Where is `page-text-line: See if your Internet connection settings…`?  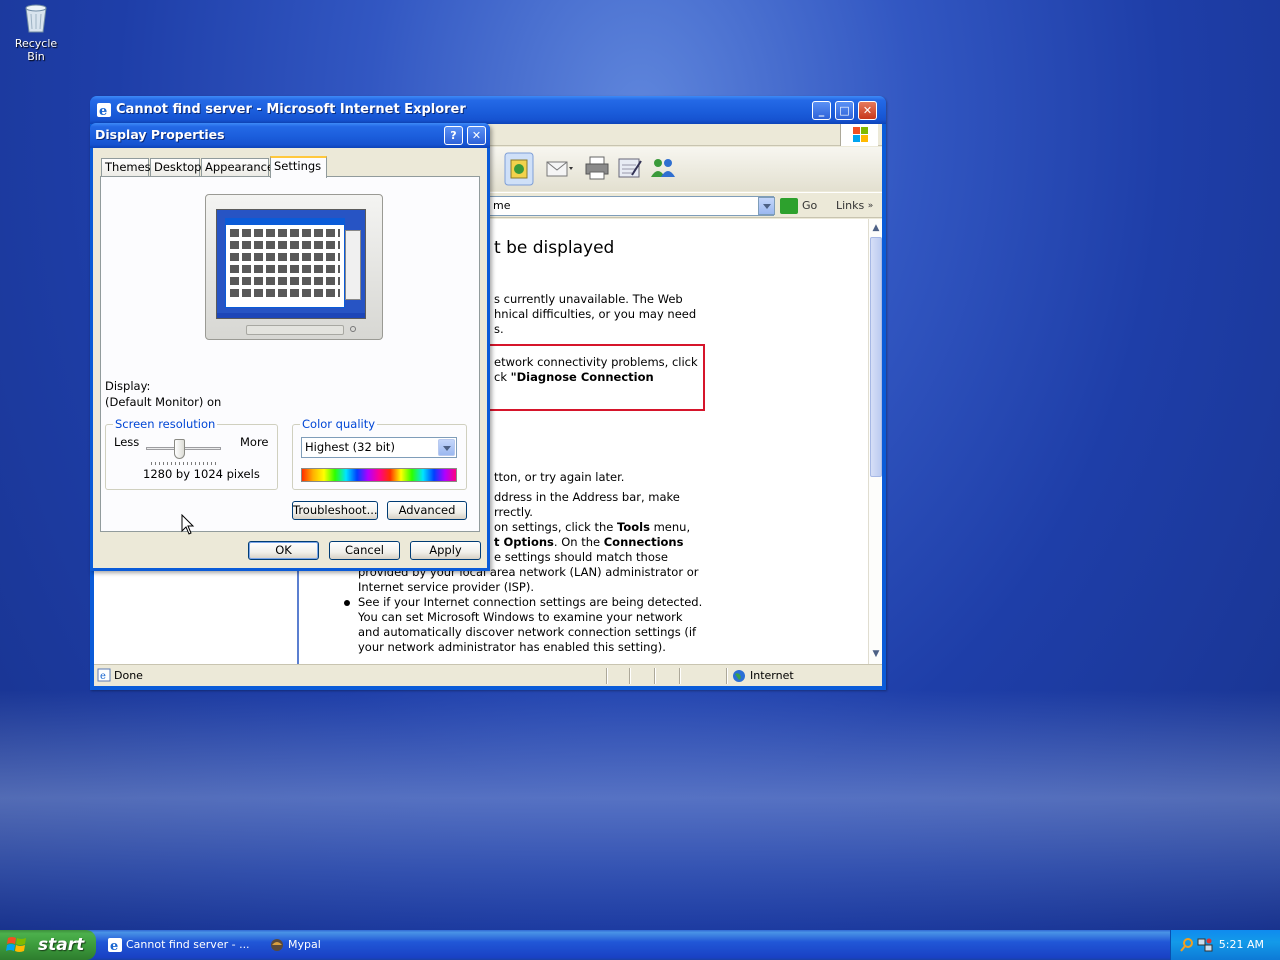 page-text-line: See if your Internet connection settings… is located at coordinates (530, 602).